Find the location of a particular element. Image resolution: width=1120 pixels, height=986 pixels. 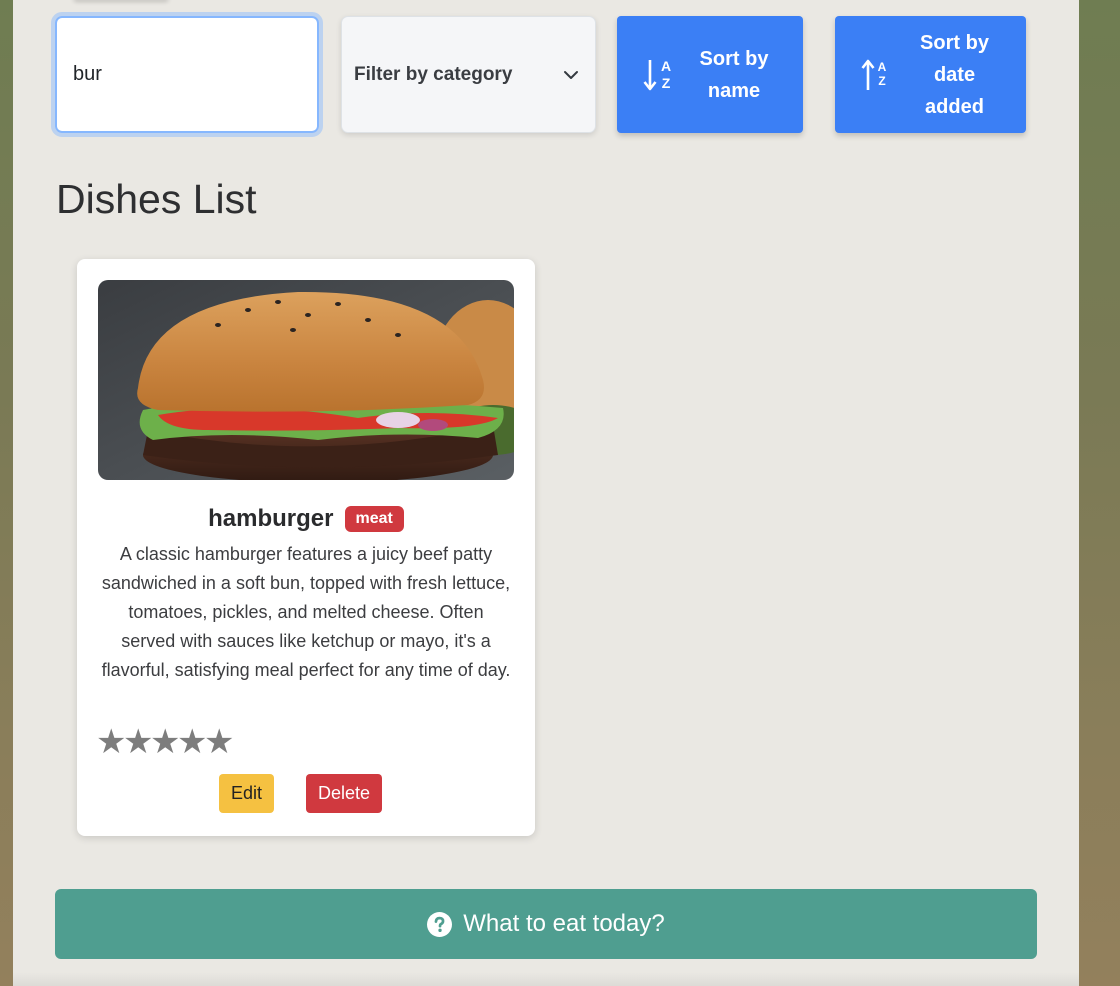

star-rating: ★ ★ ★ ★ ★ is located at coordinates (165, 742).